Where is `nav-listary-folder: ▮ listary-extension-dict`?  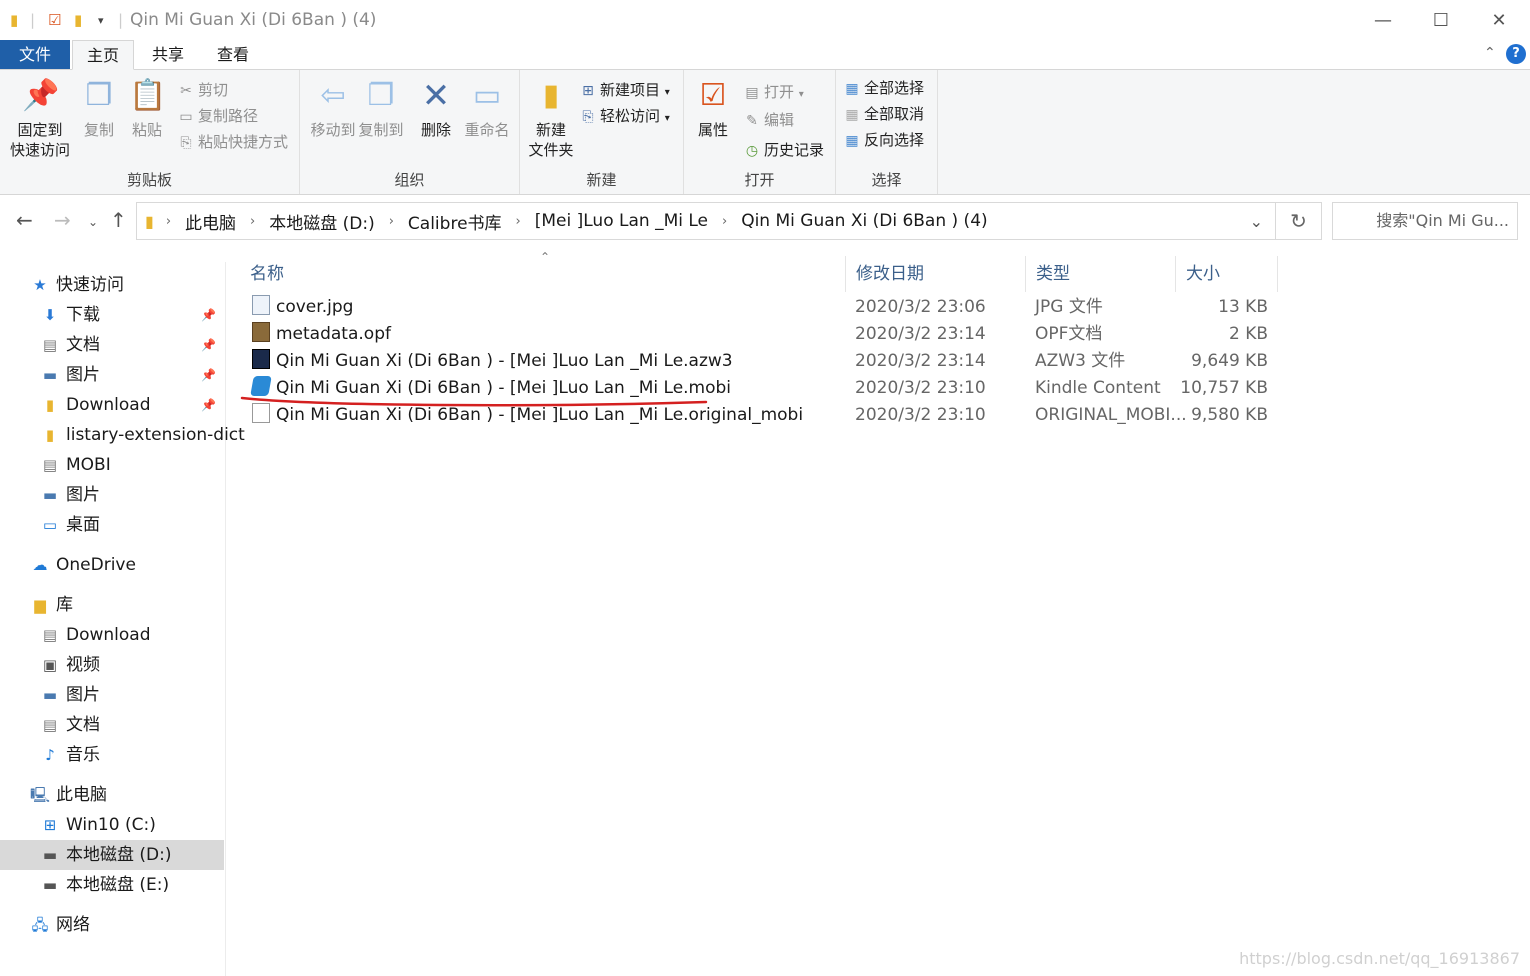
nav-listary-folder: ▮ listary-extension-dict is located at coordinates (142, 435).